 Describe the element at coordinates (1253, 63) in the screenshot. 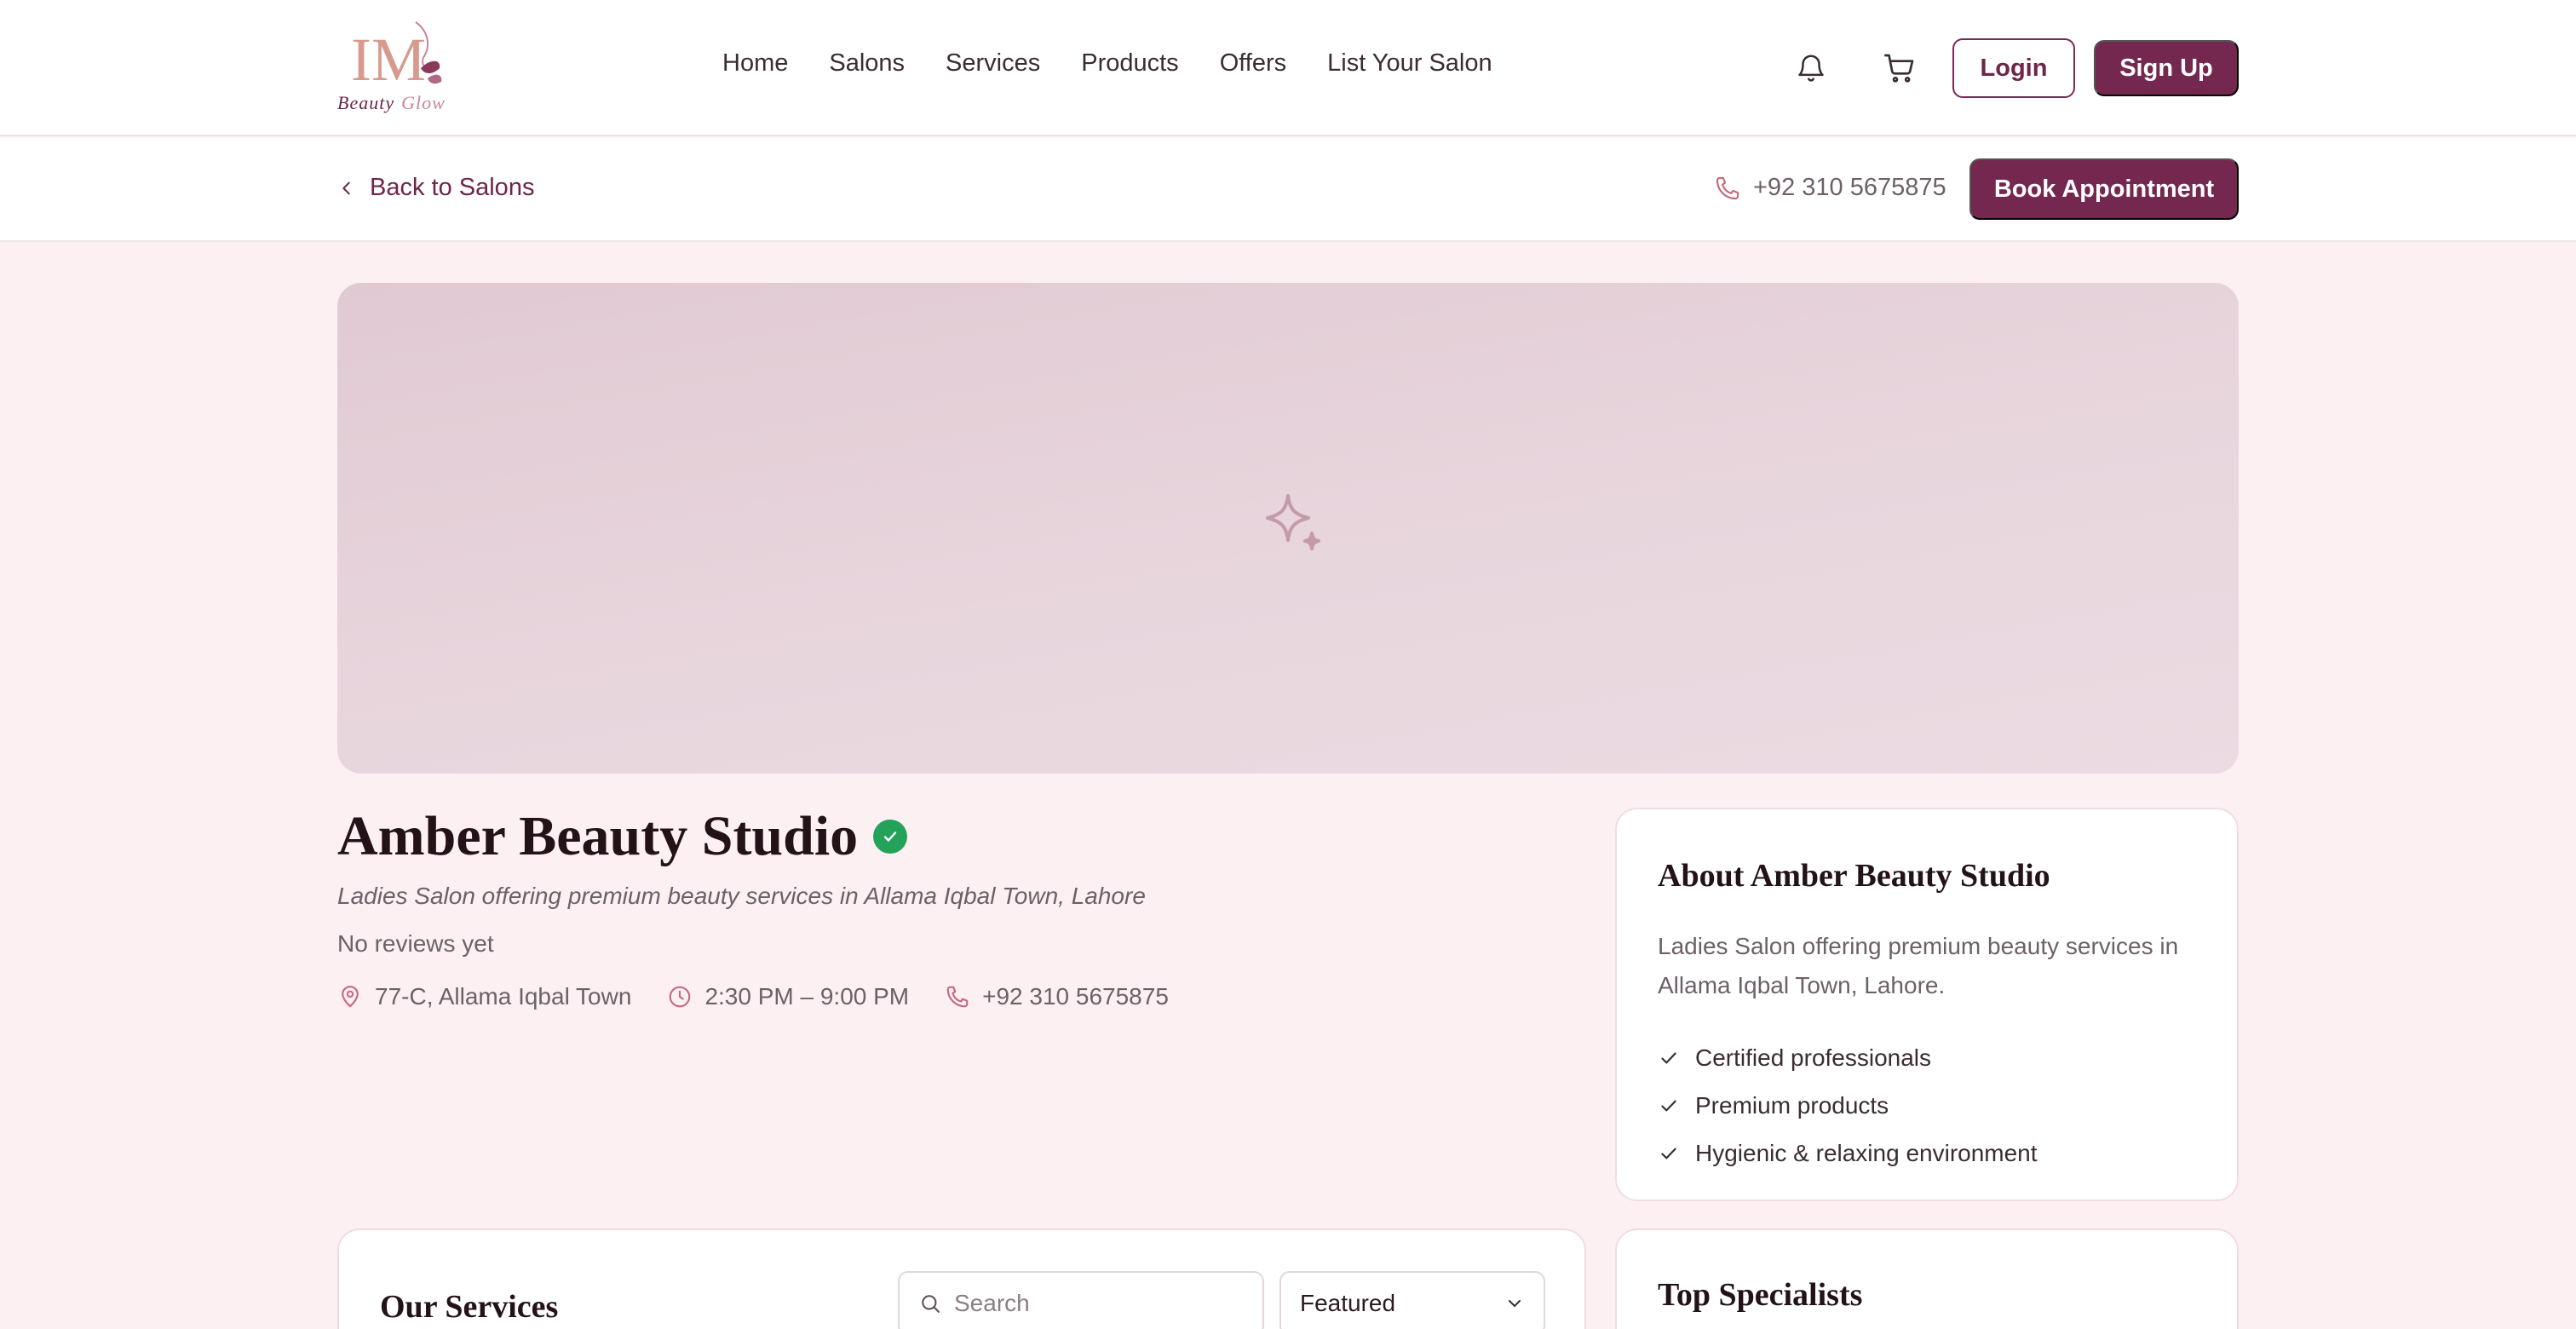

I see `nav-offers: Offers` at that location.